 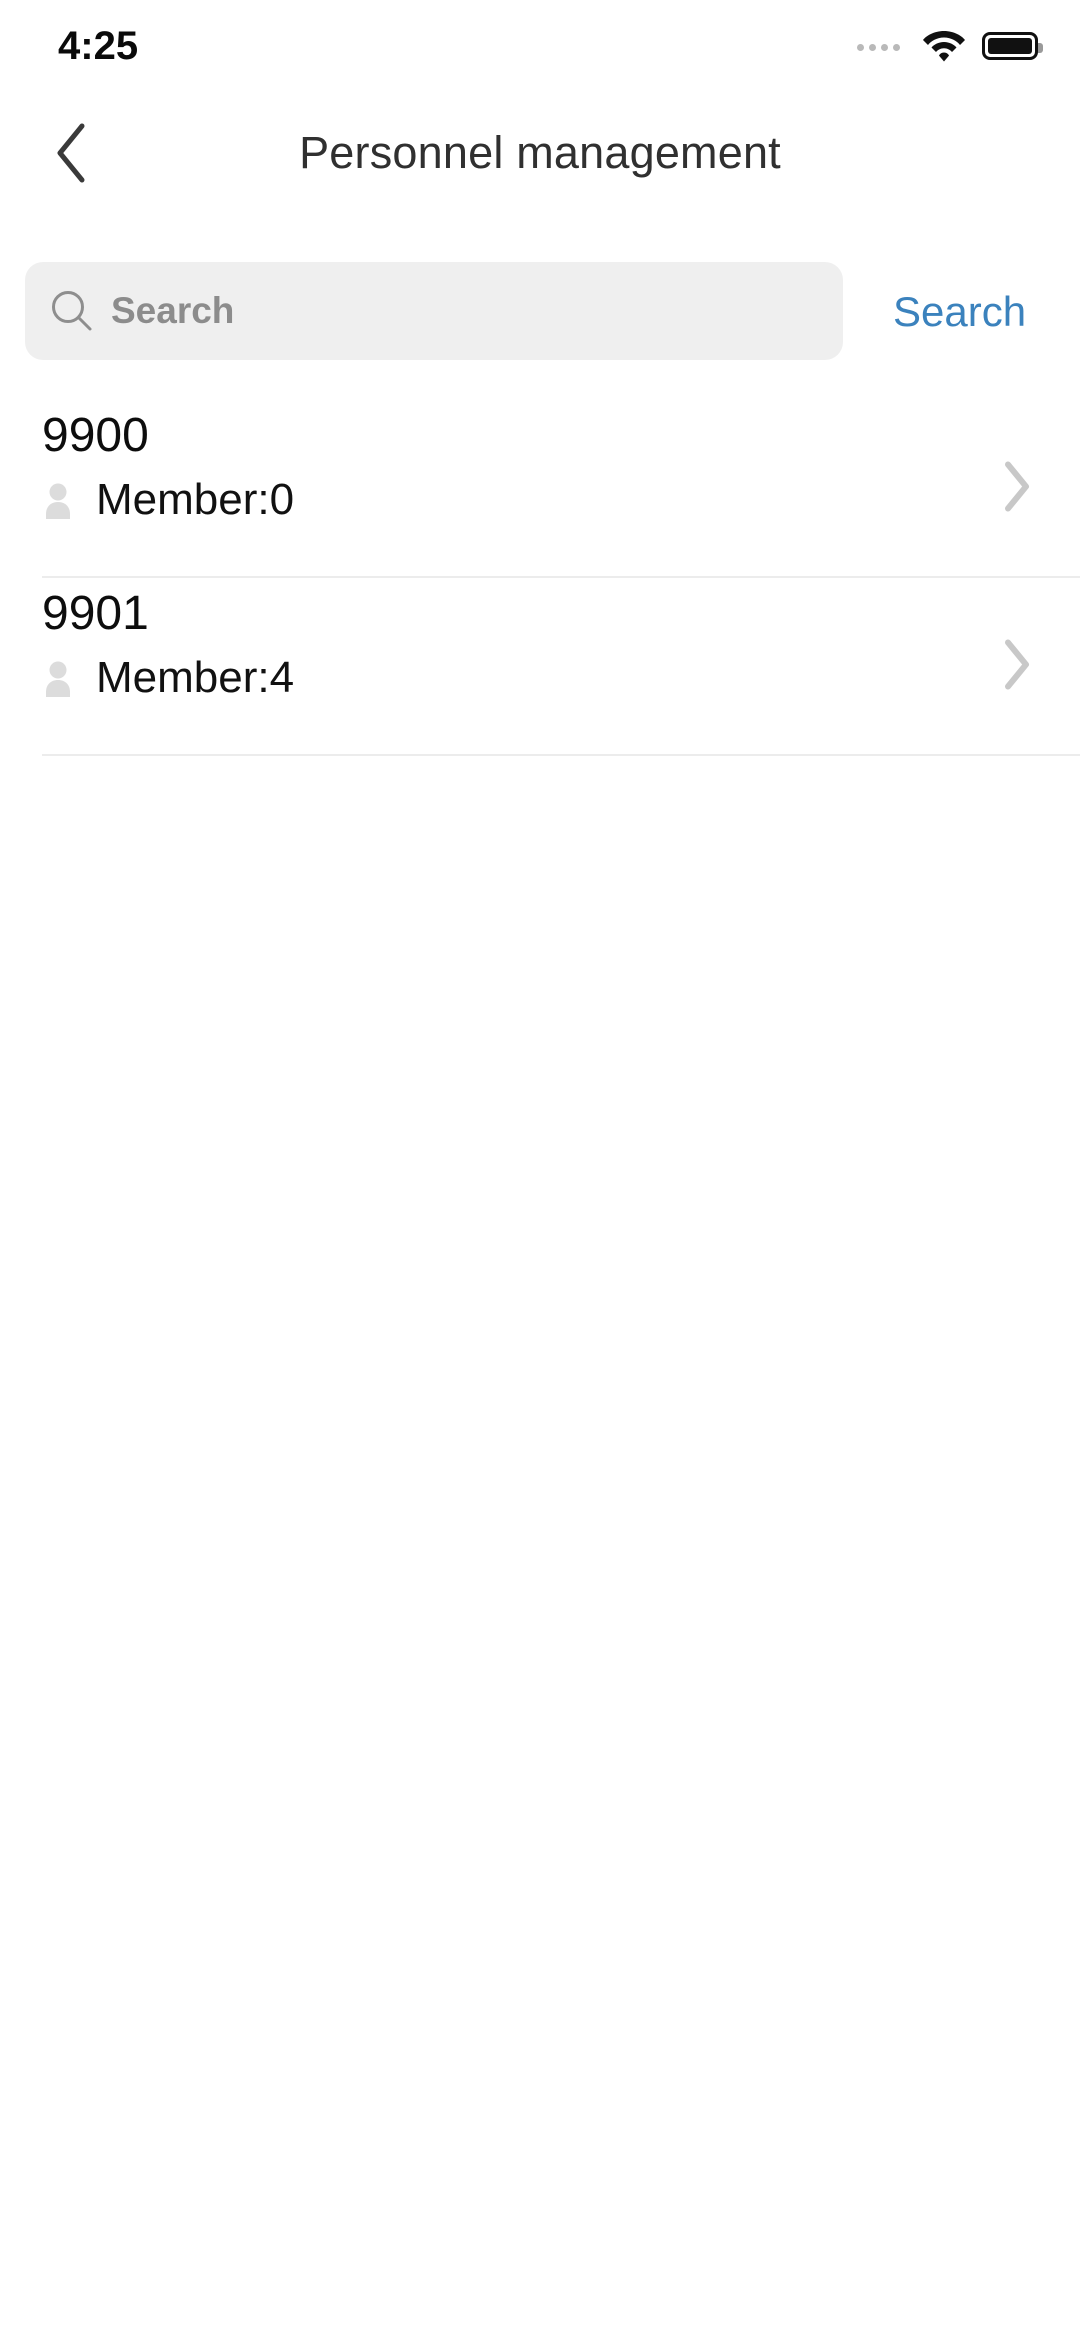 I want to click on chevron-left-icon, so click(x=71, y=153).